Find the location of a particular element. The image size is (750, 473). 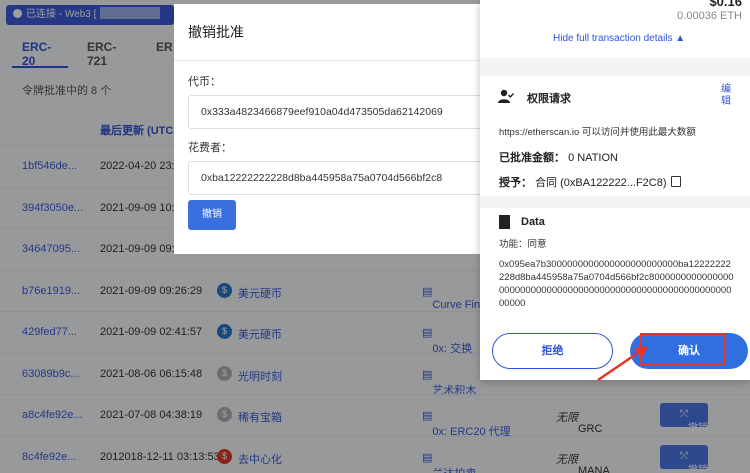

eth-amount: 0.00036 ETH is located at coordinates (709, 16).